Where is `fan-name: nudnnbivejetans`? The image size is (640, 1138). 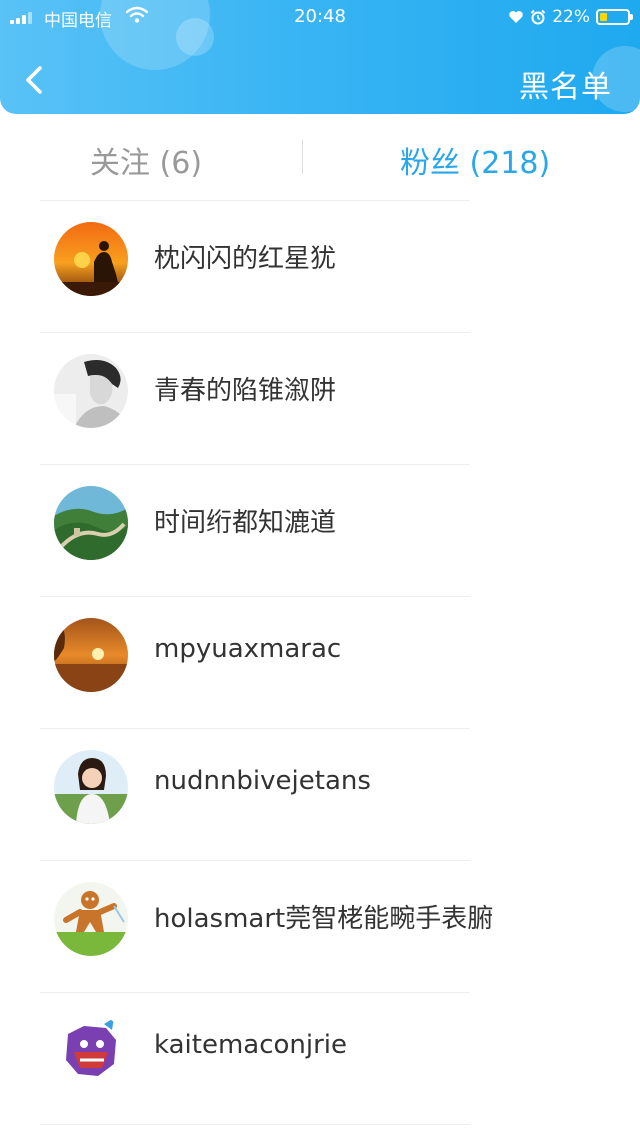 fan-name: nudnnbivejetans is located at coordinates (262, 781).